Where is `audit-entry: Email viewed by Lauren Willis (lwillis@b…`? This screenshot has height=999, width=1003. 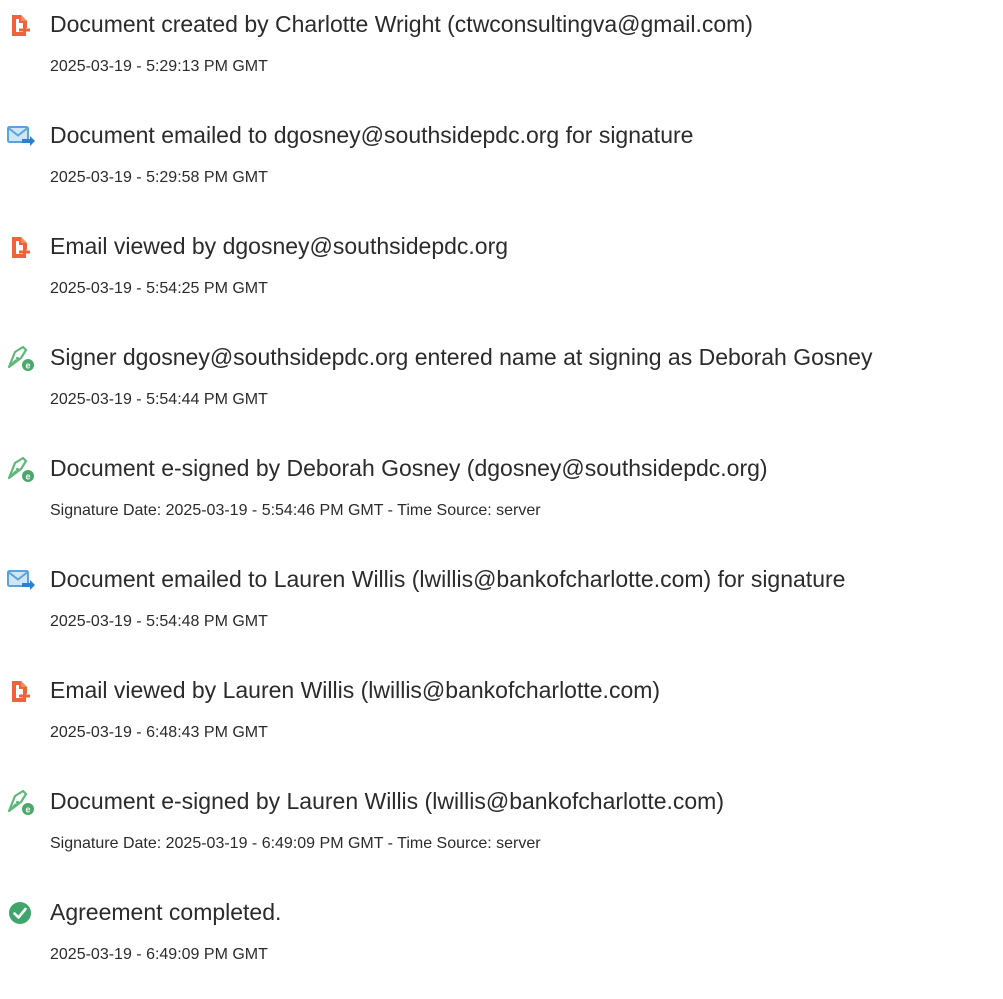 audit-entry: Email viewed by Lauren Willis (lwillis@b… is located at coordinates (501, 721).